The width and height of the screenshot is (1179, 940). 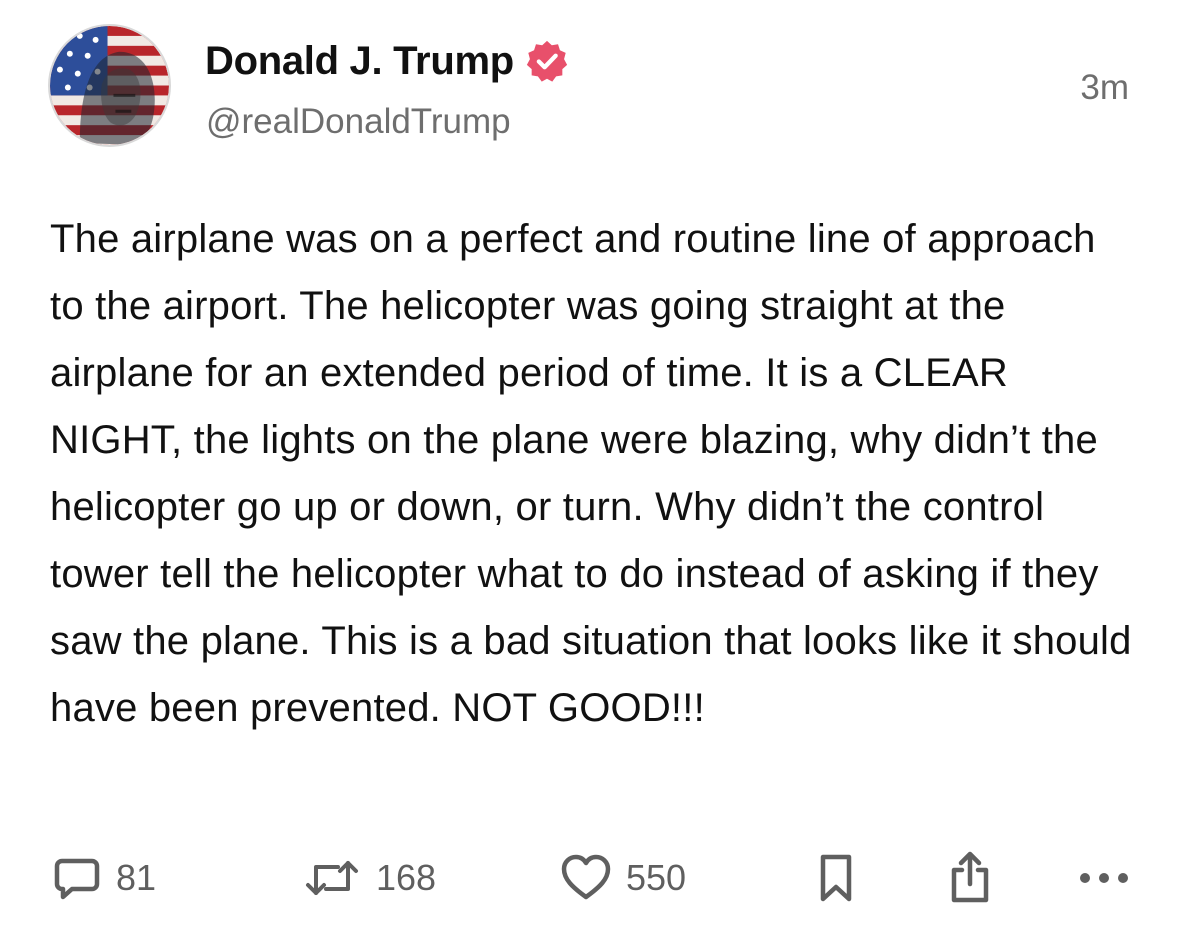 What do you see at coordinates (547, 61) in the screenshot?
I see `verified-badge-icon` at bounding box center [547, 61].